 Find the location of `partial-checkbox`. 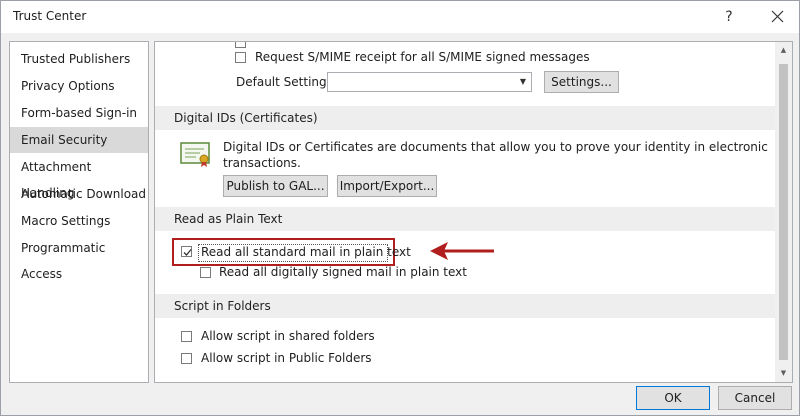

partial-checkbox is located at coordinates (240, 45).